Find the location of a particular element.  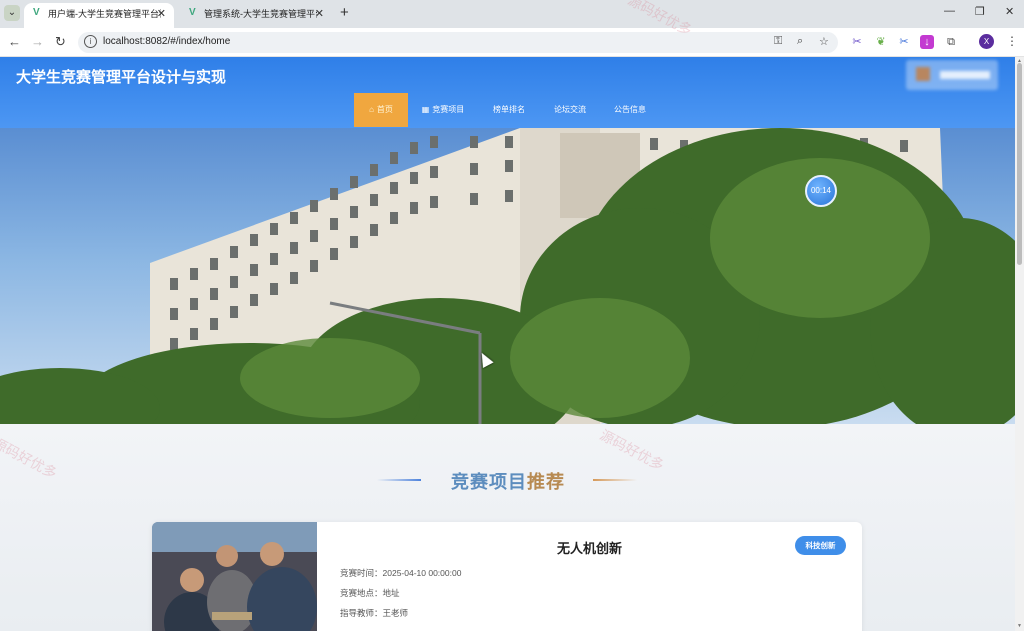

url-text: localhost:8082/#/index/home is located at coordinates (166, 41).